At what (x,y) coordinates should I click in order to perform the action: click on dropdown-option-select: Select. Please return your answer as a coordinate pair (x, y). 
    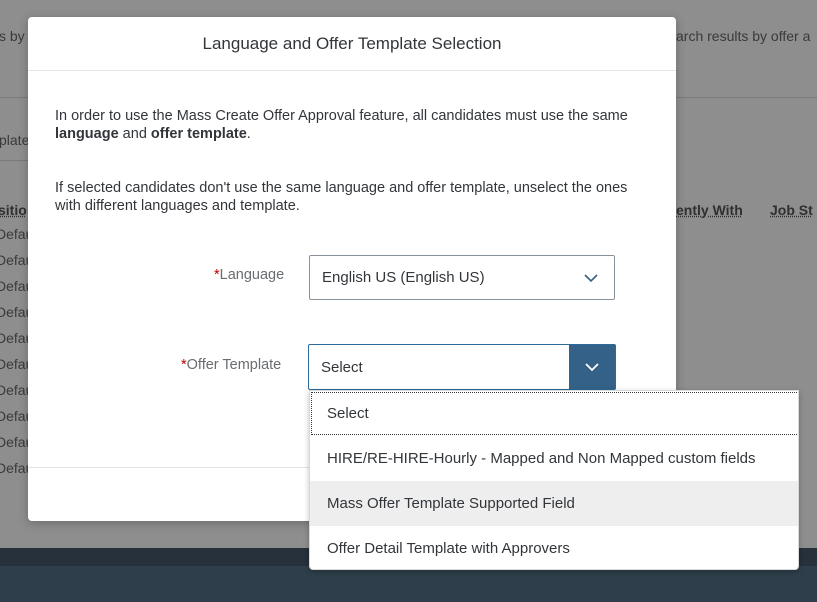
    Looking at the image, I should click on (554, 413).